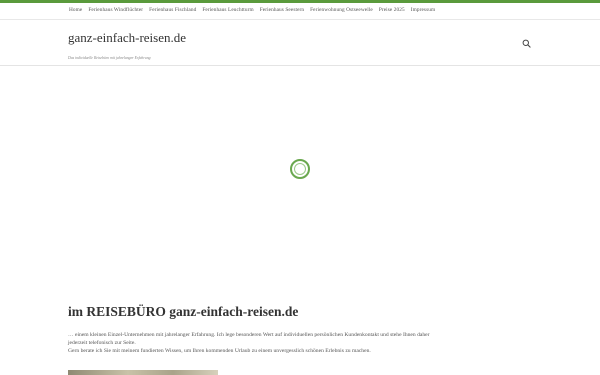 The image size is (600, 375). Describe the element at coordinates (526, 43) in the screenshot. I see `search-icon` at that location.